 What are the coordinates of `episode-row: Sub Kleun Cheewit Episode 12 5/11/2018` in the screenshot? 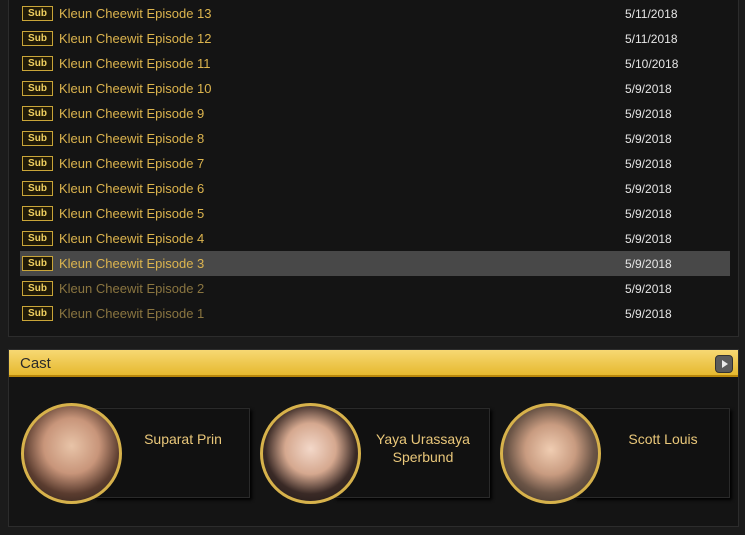 It's located at (375, 38).